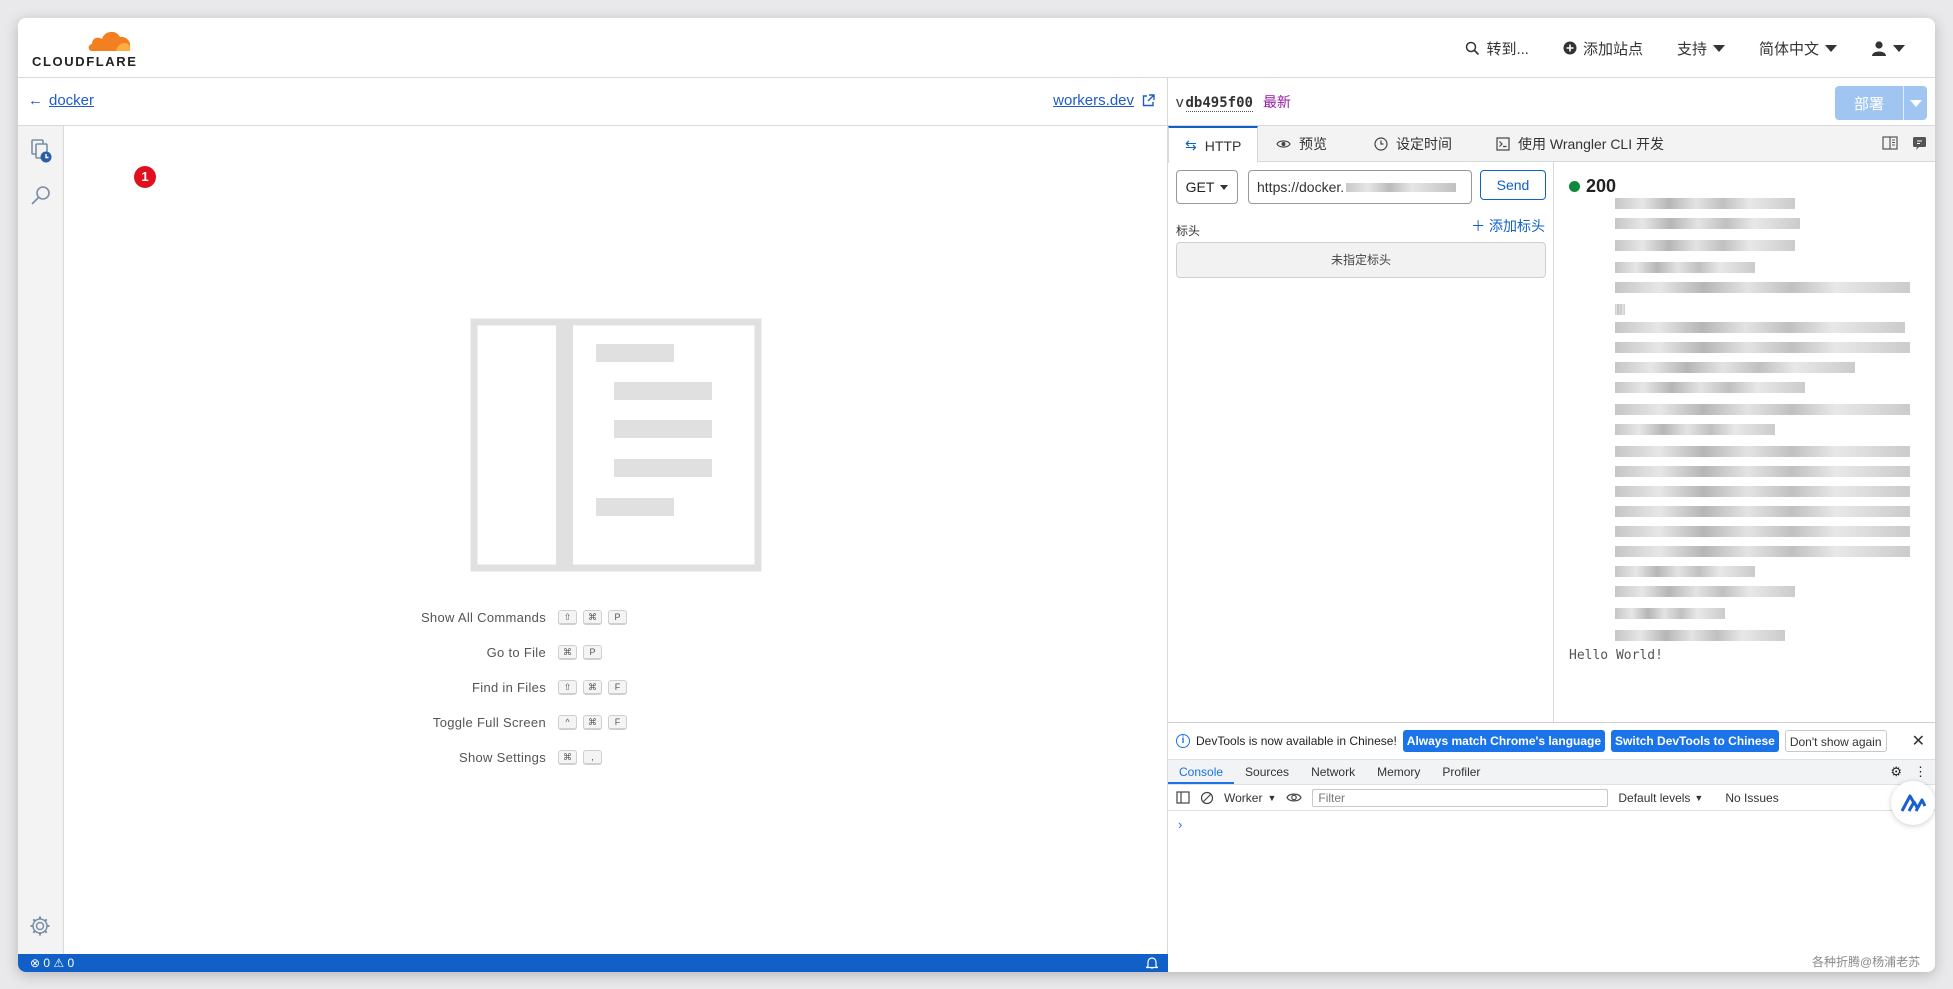 The width and height of the screenshot is (1953, 989). What do you see at coordinates (593, 963) in the screenshot?
I see `status-bar: ⊗ 0 ⚠ 0` at bounding box center [593, 963].